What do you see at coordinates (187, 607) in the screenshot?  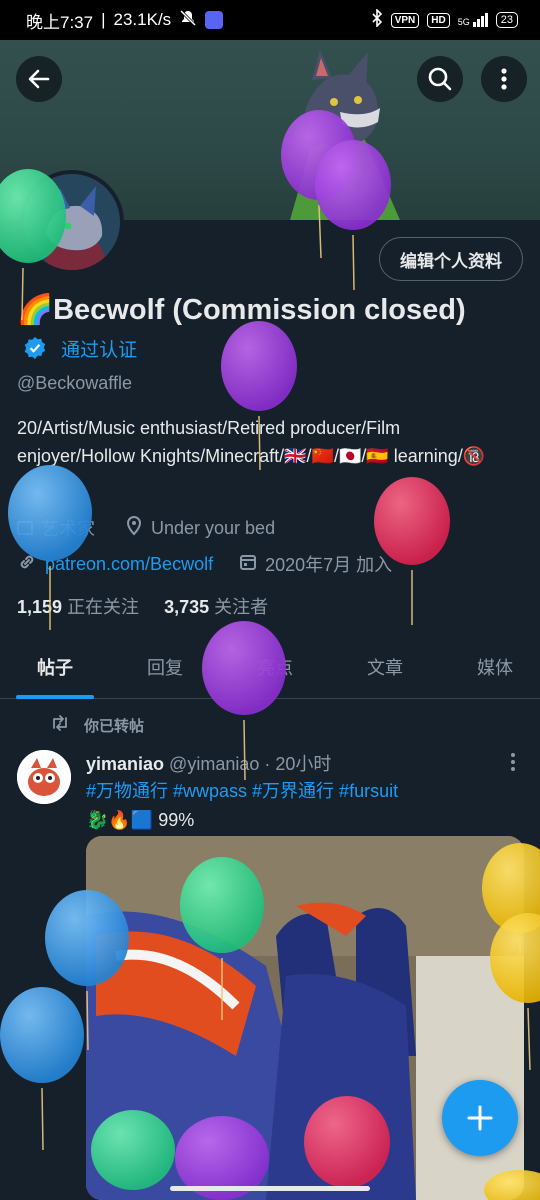 I see `followers-count: 3,735` at bounding box center [187, 607].